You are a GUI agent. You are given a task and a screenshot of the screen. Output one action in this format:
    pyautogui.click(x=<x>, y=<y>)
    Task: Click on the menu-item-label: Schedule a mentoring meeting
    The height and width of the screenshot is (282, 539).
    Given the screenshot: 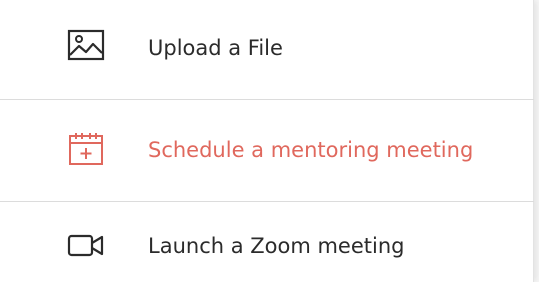 What is the action you would take?
    pyautogui.click(x=311, y=150)
    